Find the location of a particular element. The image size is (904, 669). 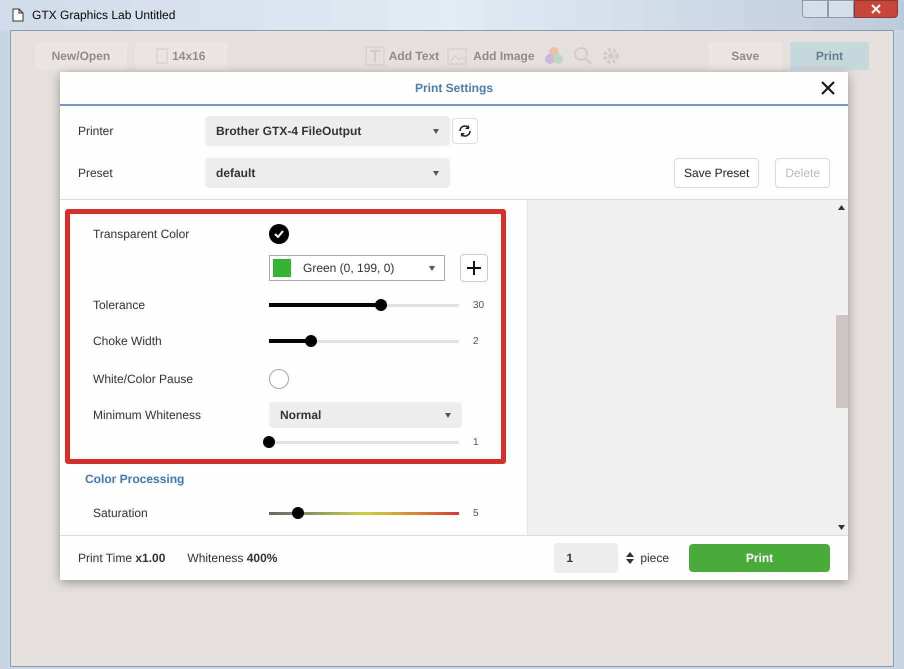

add-text-button: Add Text is located at coordinates (402, 56).